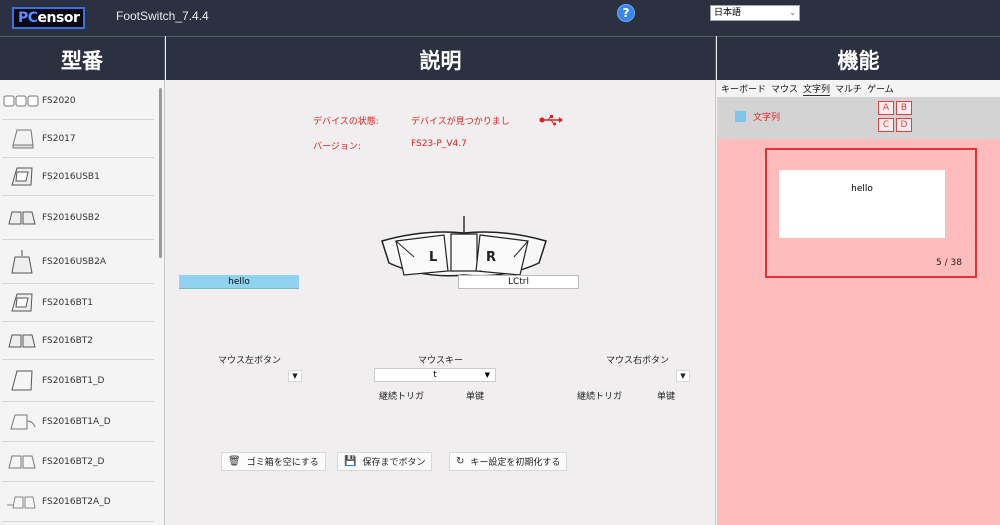 This screenshot has height=525, width=1000. I want to click on chevron-down-icon: ▼, so click(487, 375).